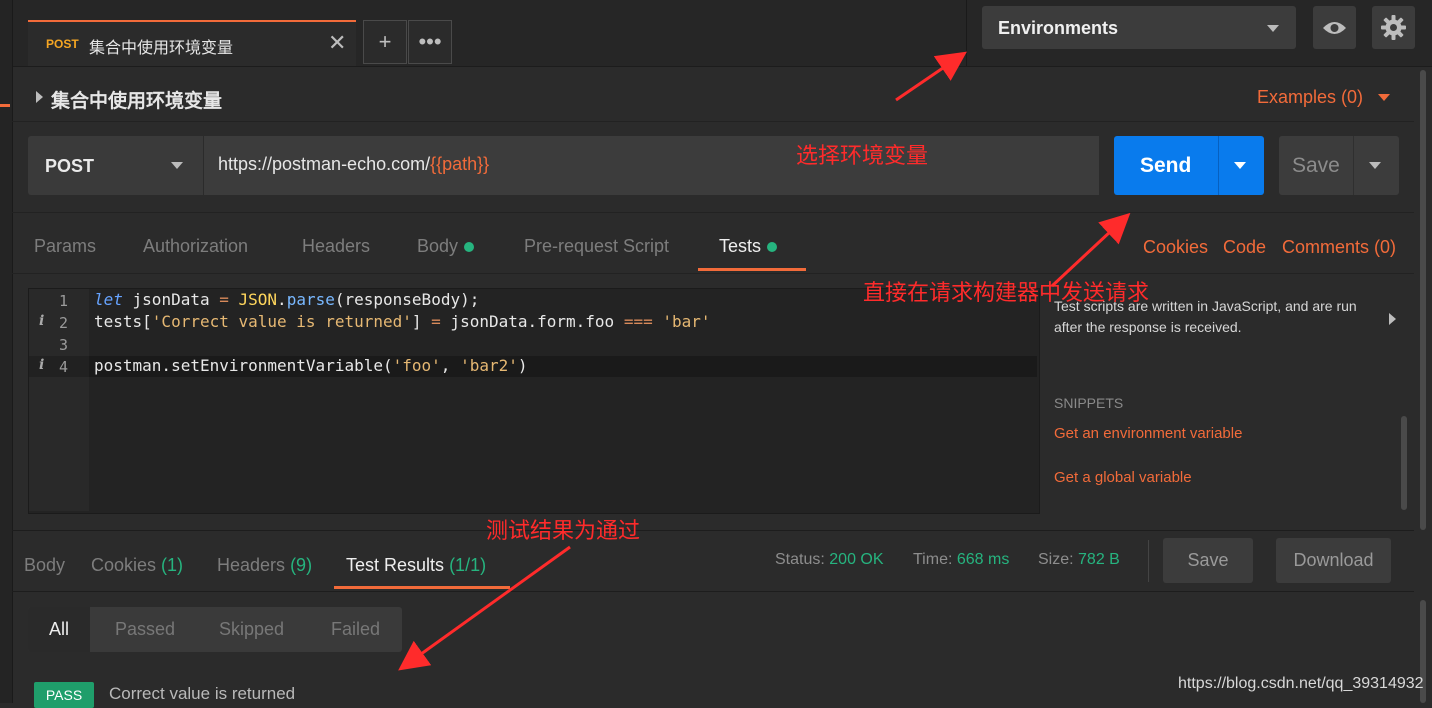  What do you see at coordinates (563, 531) in the screenshot?
I see `annotation-result: 测试结果为通过` at bounding box center [563, 531].